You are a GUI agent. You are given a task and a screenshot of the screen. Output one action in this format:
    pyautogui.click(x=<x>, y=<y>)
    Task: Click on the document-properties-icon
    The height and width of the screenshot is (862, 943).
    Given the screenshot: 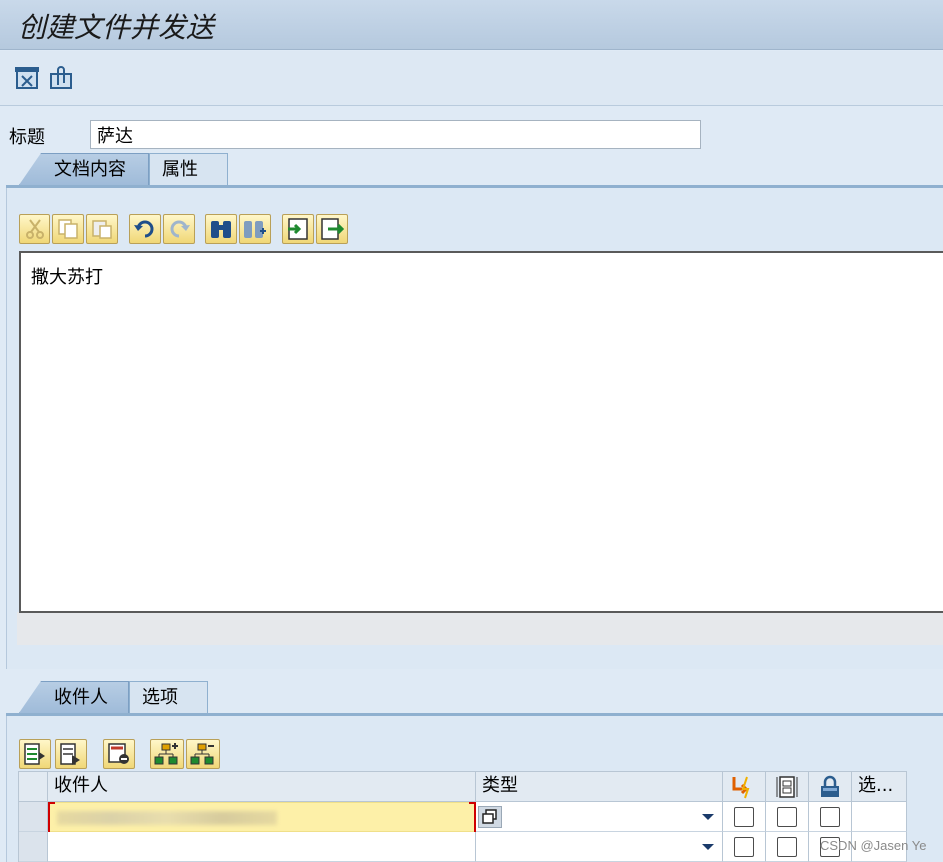 What is the action you would take?
    pyautogui.click(x=27, y=78)
    